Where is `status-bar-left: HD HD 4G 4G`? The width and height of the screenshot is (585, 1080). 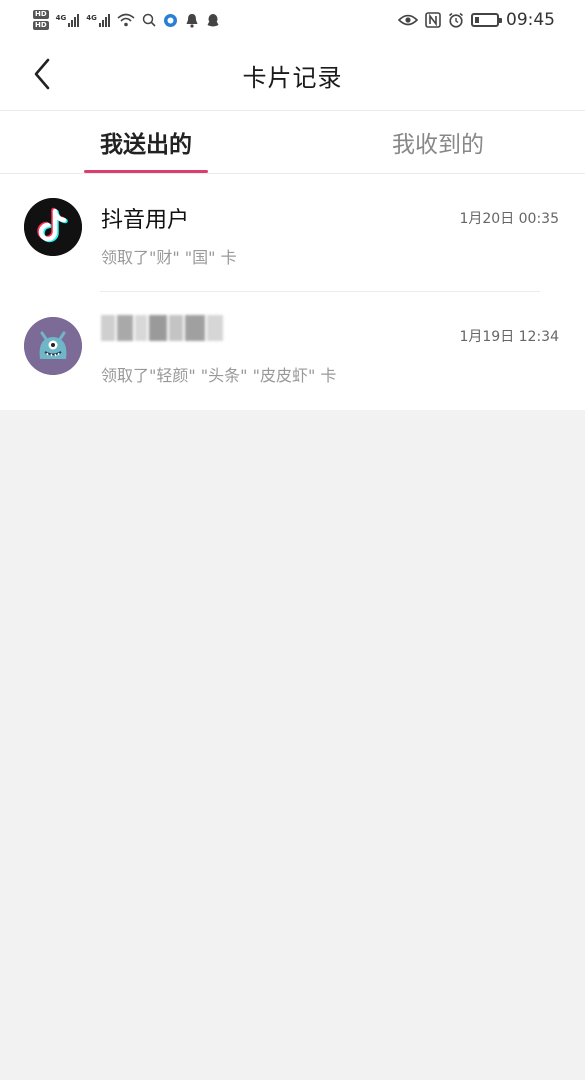
status-bar-left: HD HD 4G 4G is located at coordinates (126, 20).